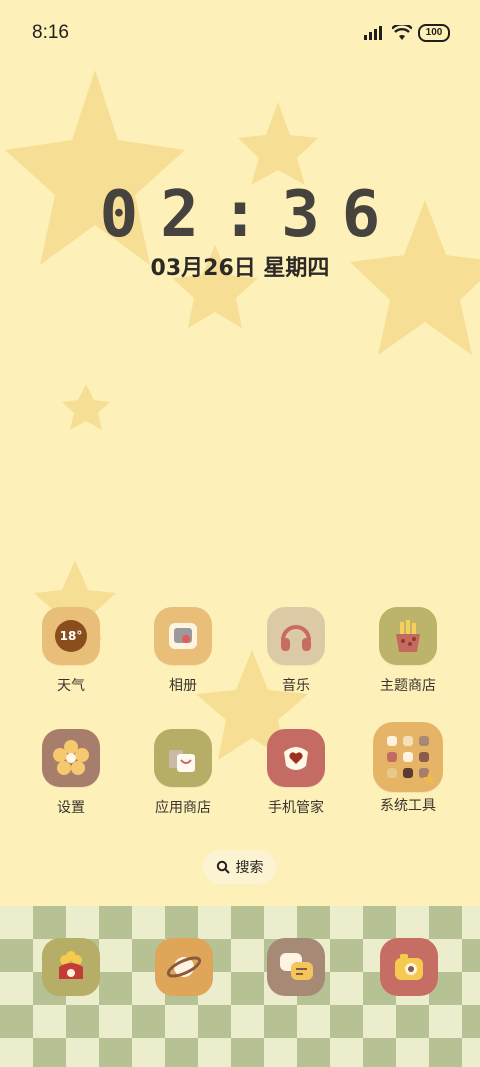  I want to click on weather-icon: 18°, so click(71, 636).